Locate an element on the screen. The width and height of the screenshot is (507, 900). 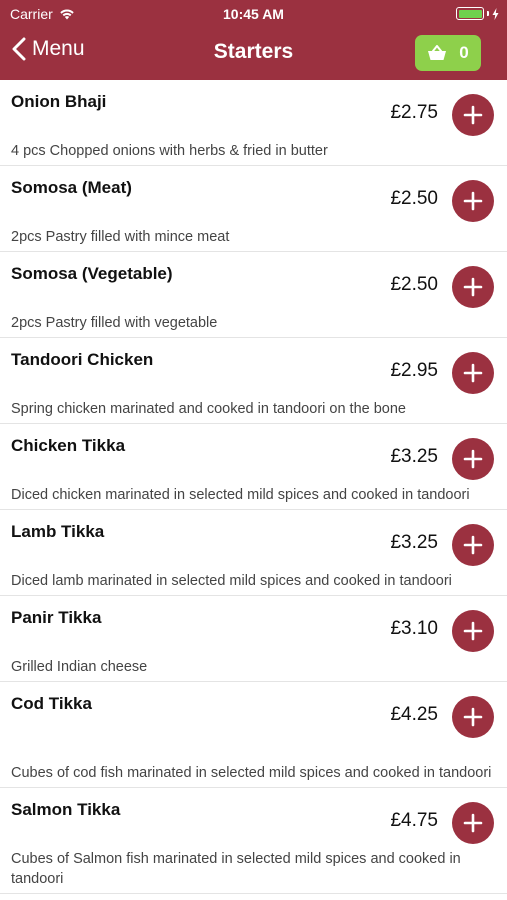
status-bar: Carrier 10:45 AM is located at coordinates (253, 14).